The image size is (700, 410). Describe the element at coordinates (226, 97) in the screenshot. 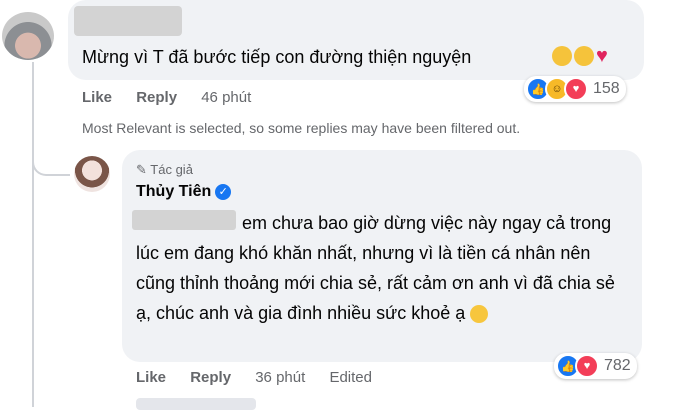

I see `comment-timestamp: 46 phút` at that location.